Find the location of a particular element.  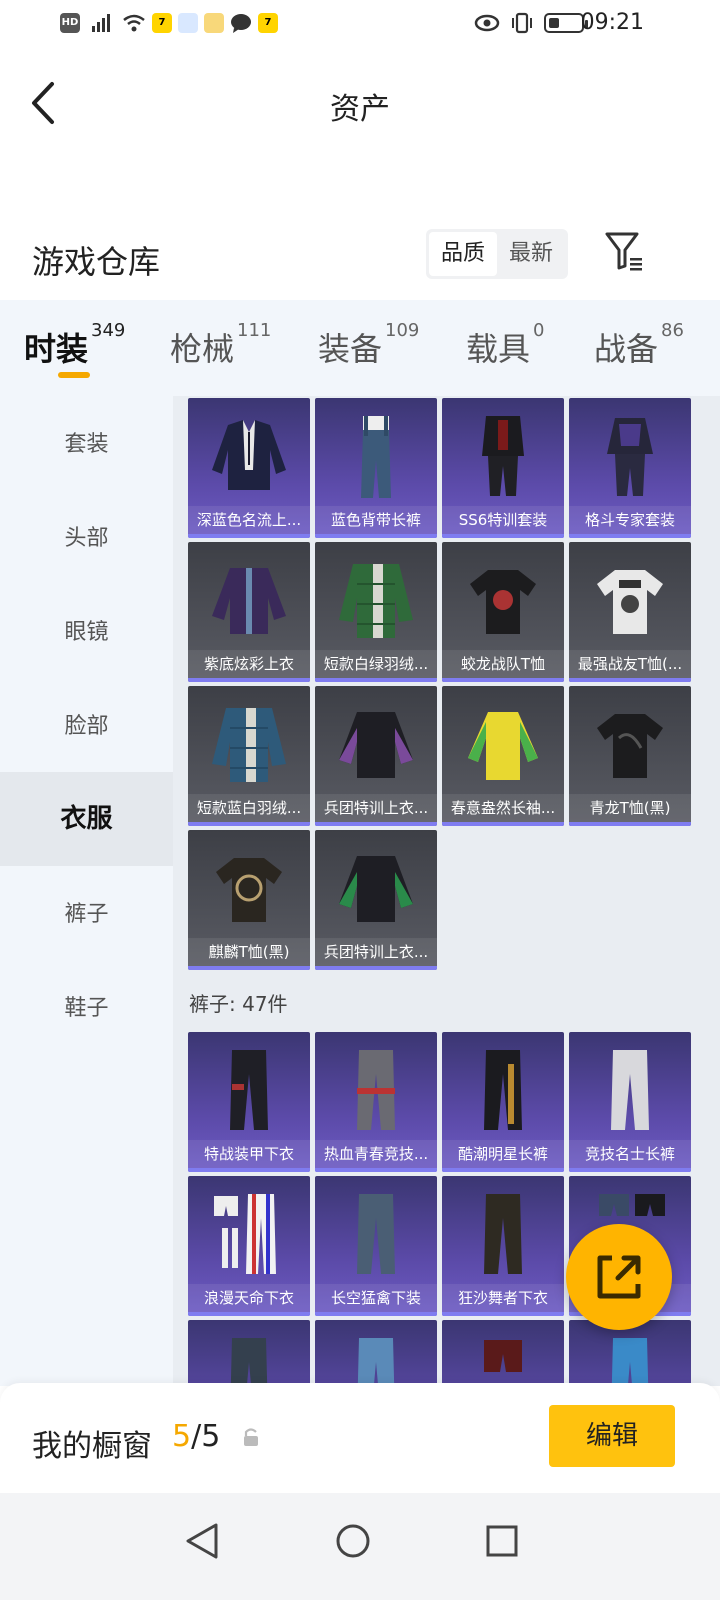

shorts-socks-icon is located at coordinates (245, 1234).